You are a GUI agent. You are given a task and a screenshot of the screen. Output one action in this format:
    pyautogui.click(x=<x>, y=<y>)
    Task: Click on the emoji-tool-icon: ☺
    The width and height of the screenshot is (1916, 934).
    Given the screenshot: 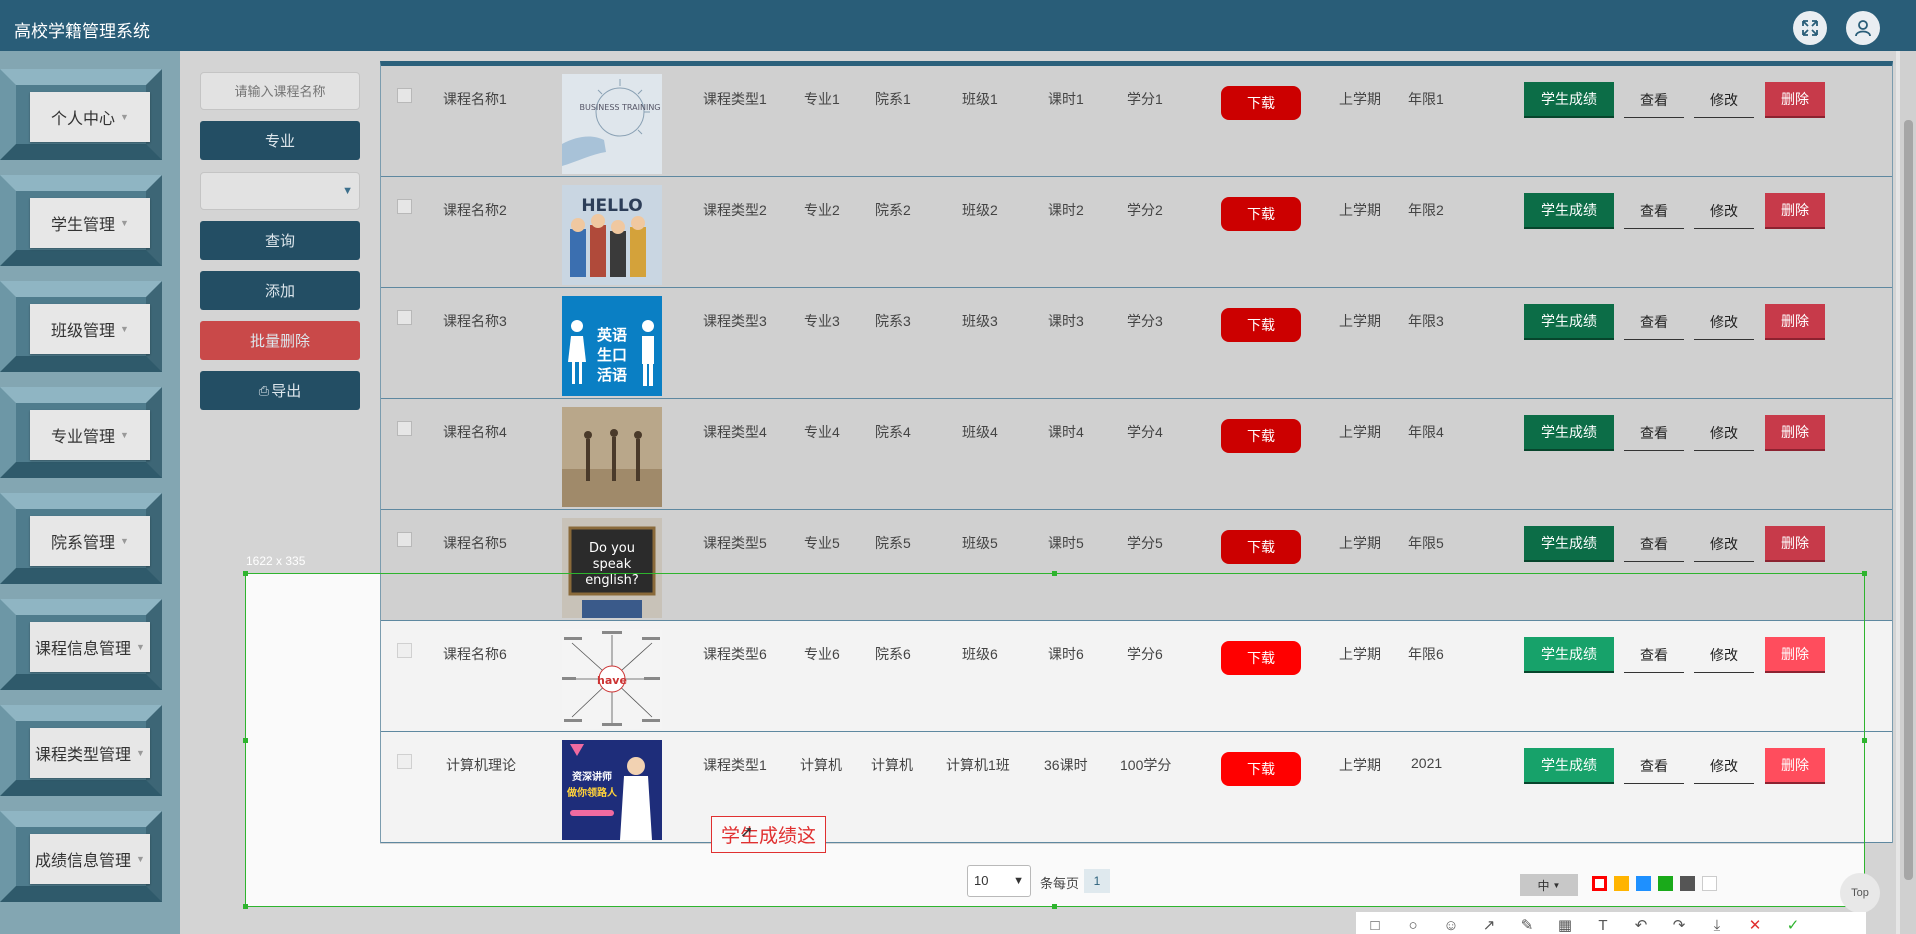 What is the action you would take?
    pyautogui.click(x=1451, y=925)
    